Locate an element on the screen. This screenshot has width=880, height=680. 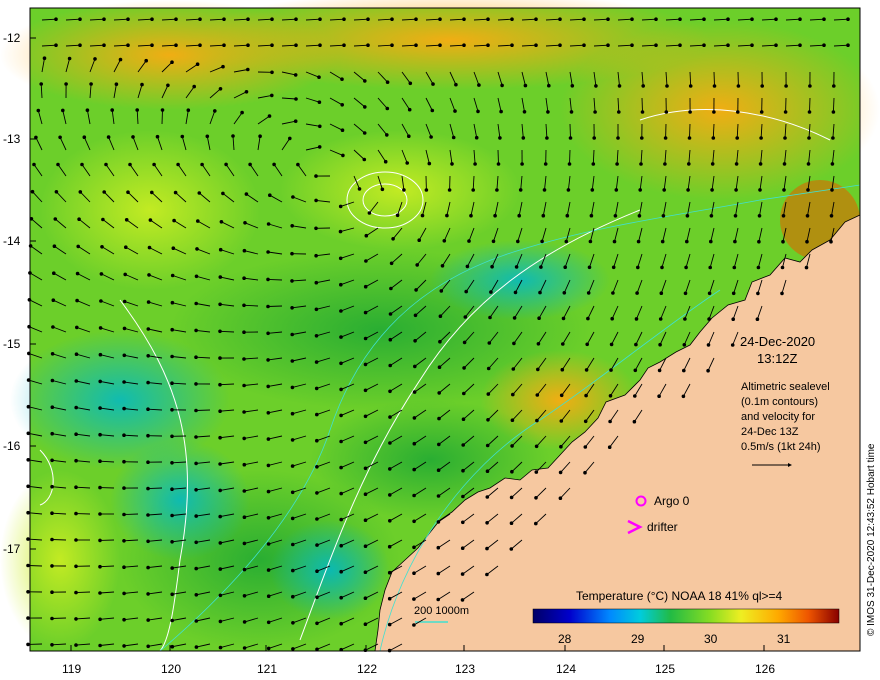
velocity-vector is located at coordinates (714, 79).